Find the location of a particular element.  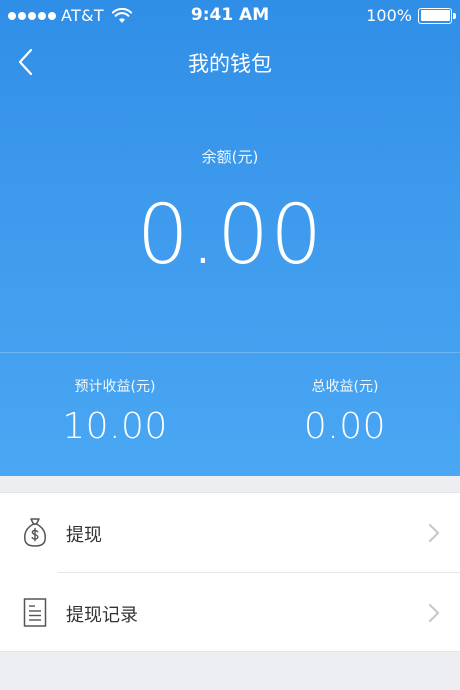

battery-icon is located at coordinates (437, 15).